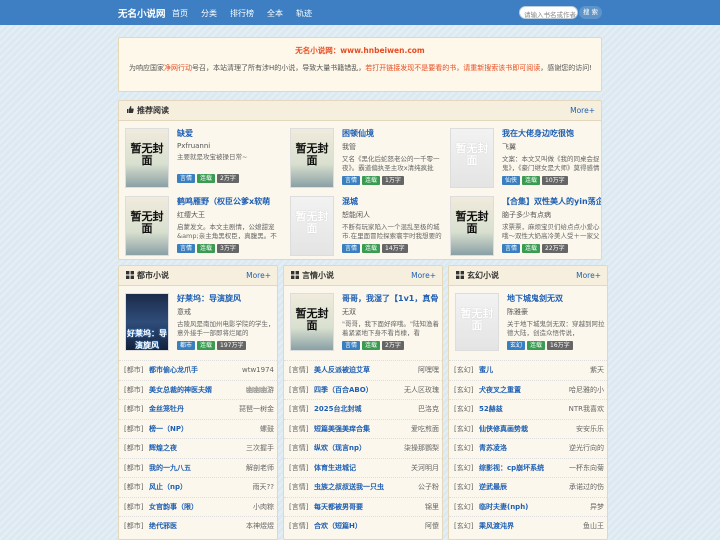 This screenshot has width=720, height=540. Describe the element at coordinates (227, 248) in the screenshot. I see `book-tags: 言情 连载 3万字` at that location.